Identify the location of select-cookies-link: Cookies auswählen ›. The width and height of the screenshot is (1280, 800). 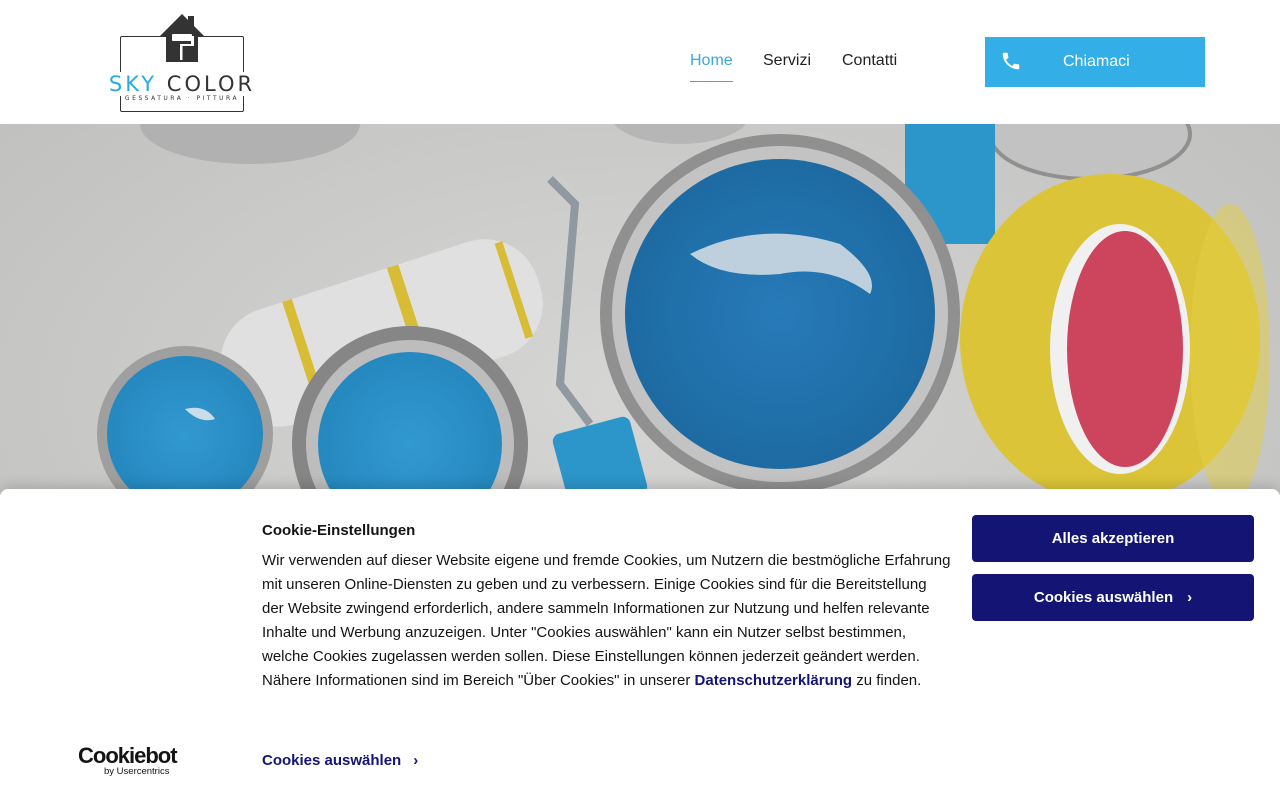
(340, 760).